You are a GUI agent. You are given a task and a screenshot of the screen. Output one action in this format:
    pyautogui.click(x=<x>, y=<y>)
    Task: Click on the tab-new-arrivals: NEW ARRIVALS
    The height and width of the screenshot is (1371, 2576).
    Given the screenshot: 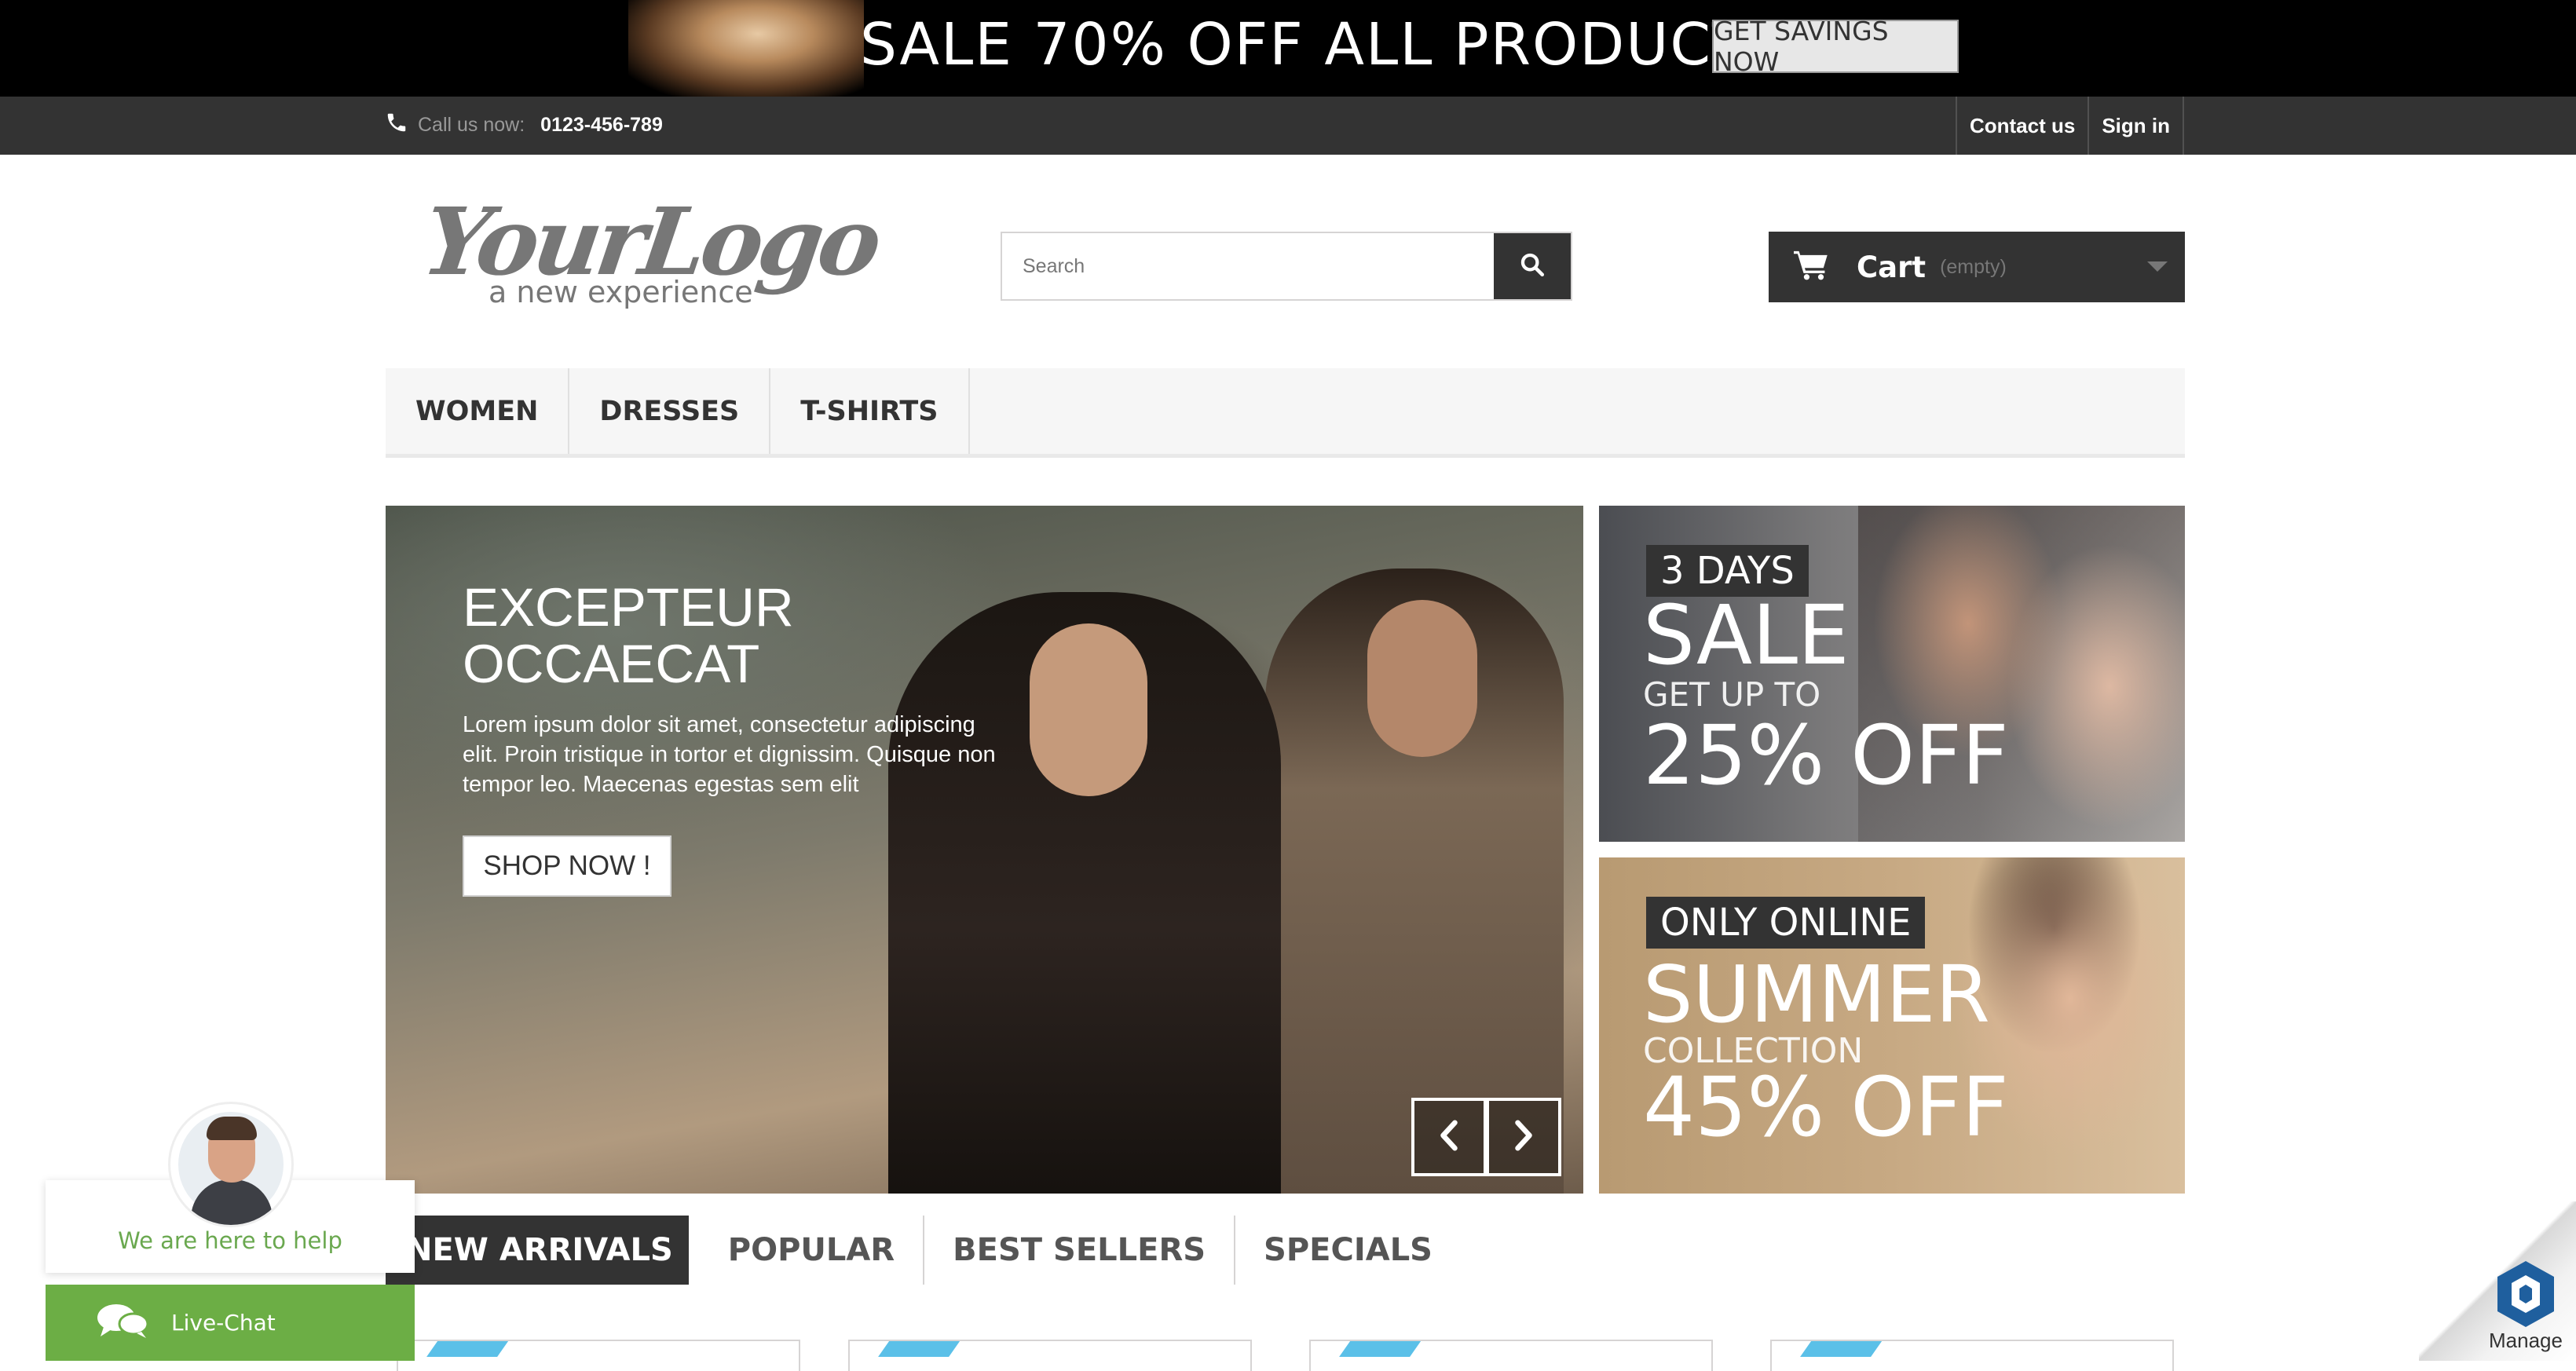 What is the action you would take?
    pyautogui.click(x=537, y=1250)
    